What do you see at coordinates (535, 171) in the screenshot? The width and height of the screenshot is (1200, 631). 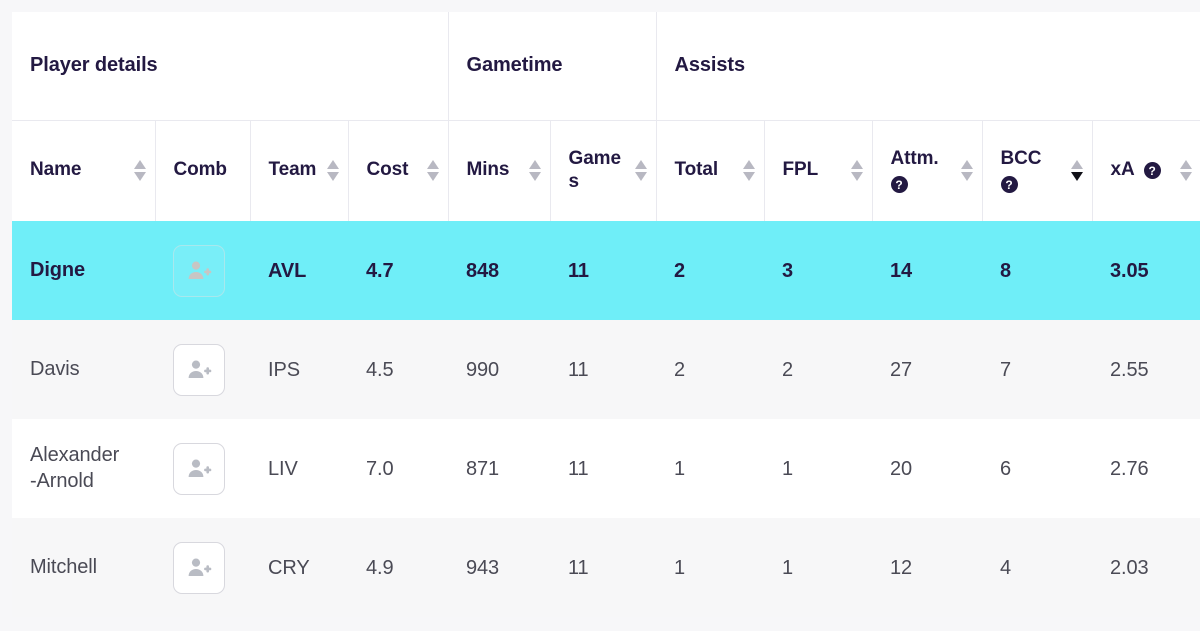 I see `sort-toggle-mins` at bounding box center [535, 171].